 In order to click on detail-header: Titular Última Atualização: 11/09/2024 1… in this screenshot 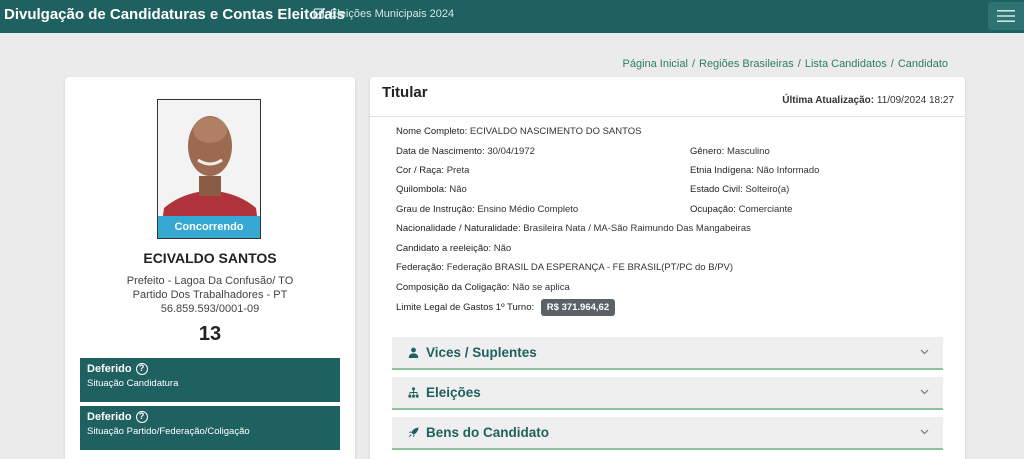, I will do `click(667, 97)`.